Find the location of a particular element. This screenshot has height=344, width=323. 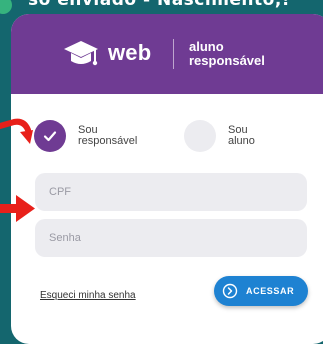

decorative-dot is located at coordinates (6, 7).